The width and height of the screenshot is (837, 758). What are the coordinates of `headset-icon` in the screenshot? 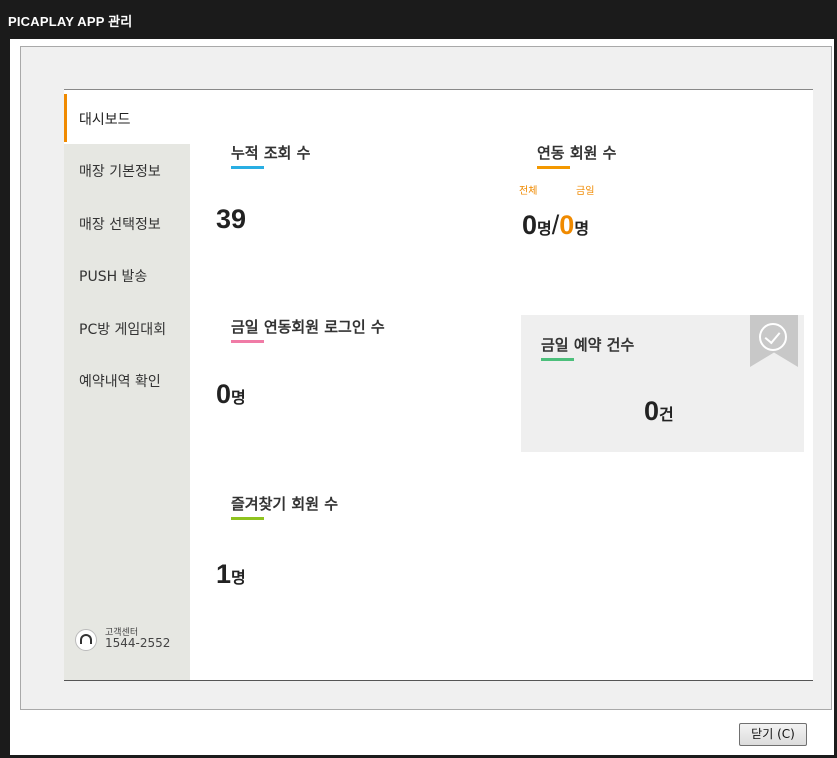 It's located at (86, 640).